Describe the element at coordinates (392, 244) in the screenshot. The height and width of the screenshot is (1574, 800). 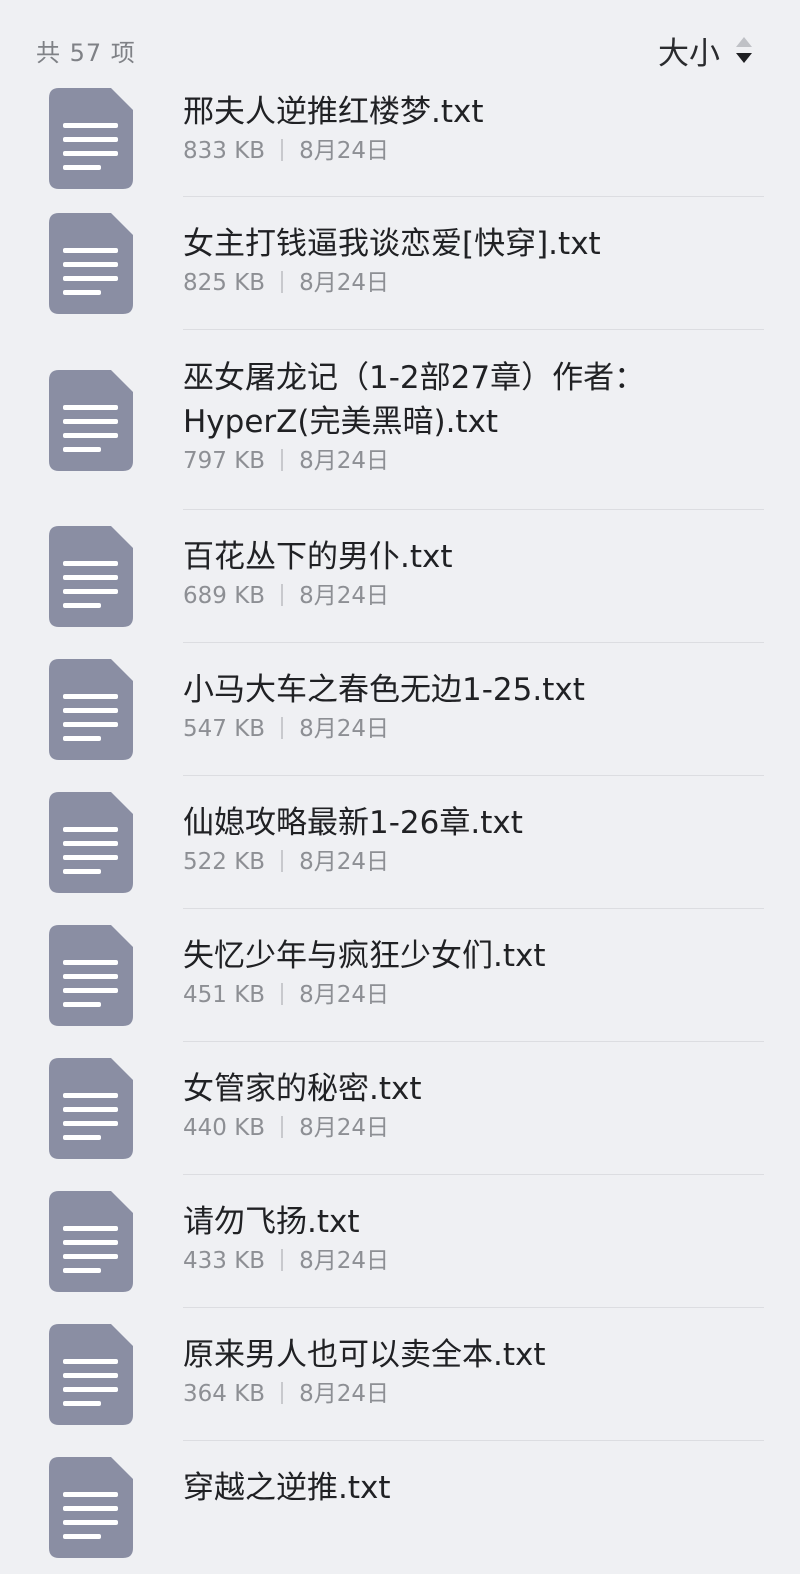
I see `file-name: 女主打钱逼我谈恋爱[快穿].txt` at that location.